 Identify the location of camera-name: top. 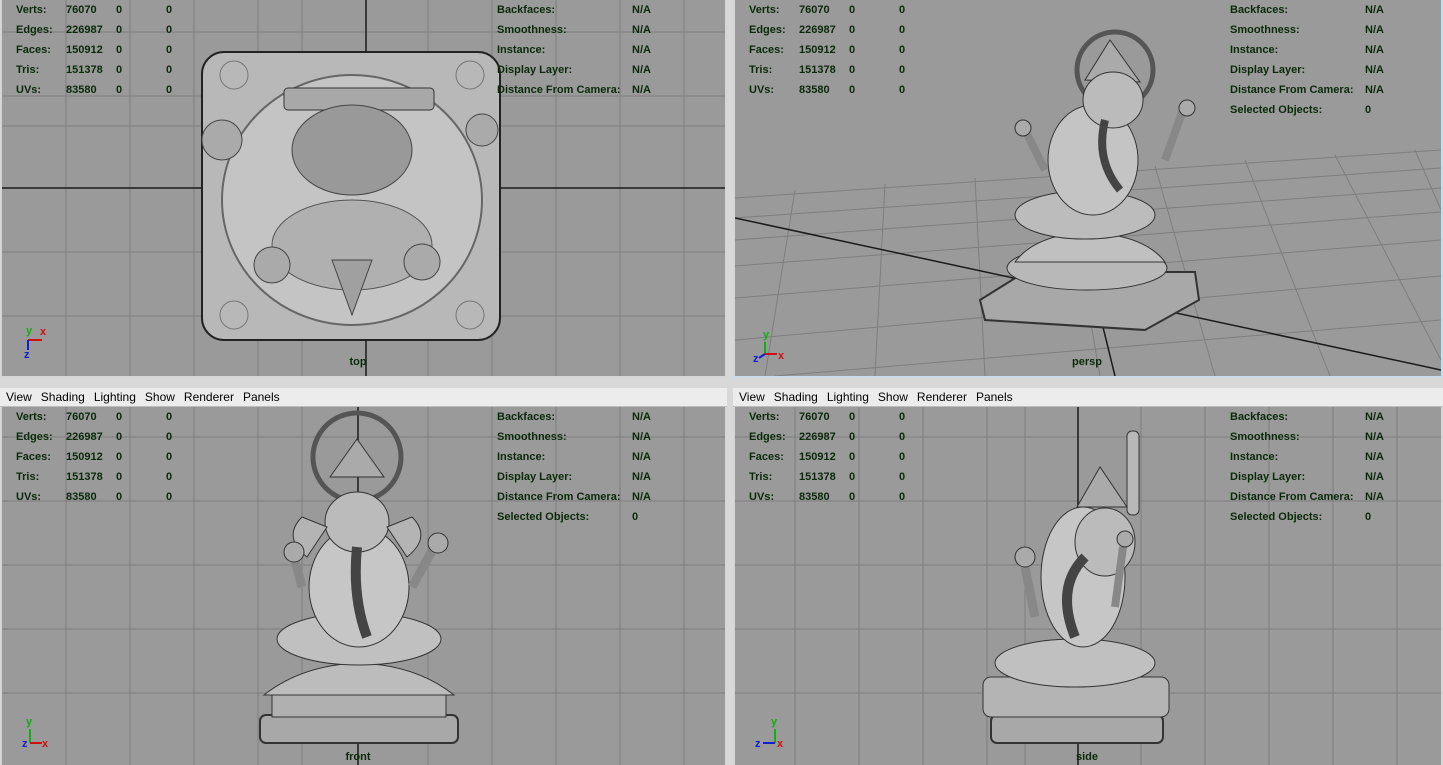
(358, 362).